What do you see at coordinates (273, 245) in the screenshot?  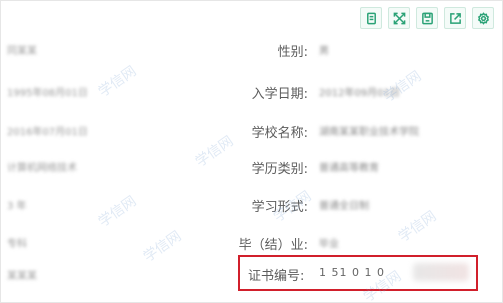 I see `graduation-label: 毕（结）业:` at bounding box center [273, 245].